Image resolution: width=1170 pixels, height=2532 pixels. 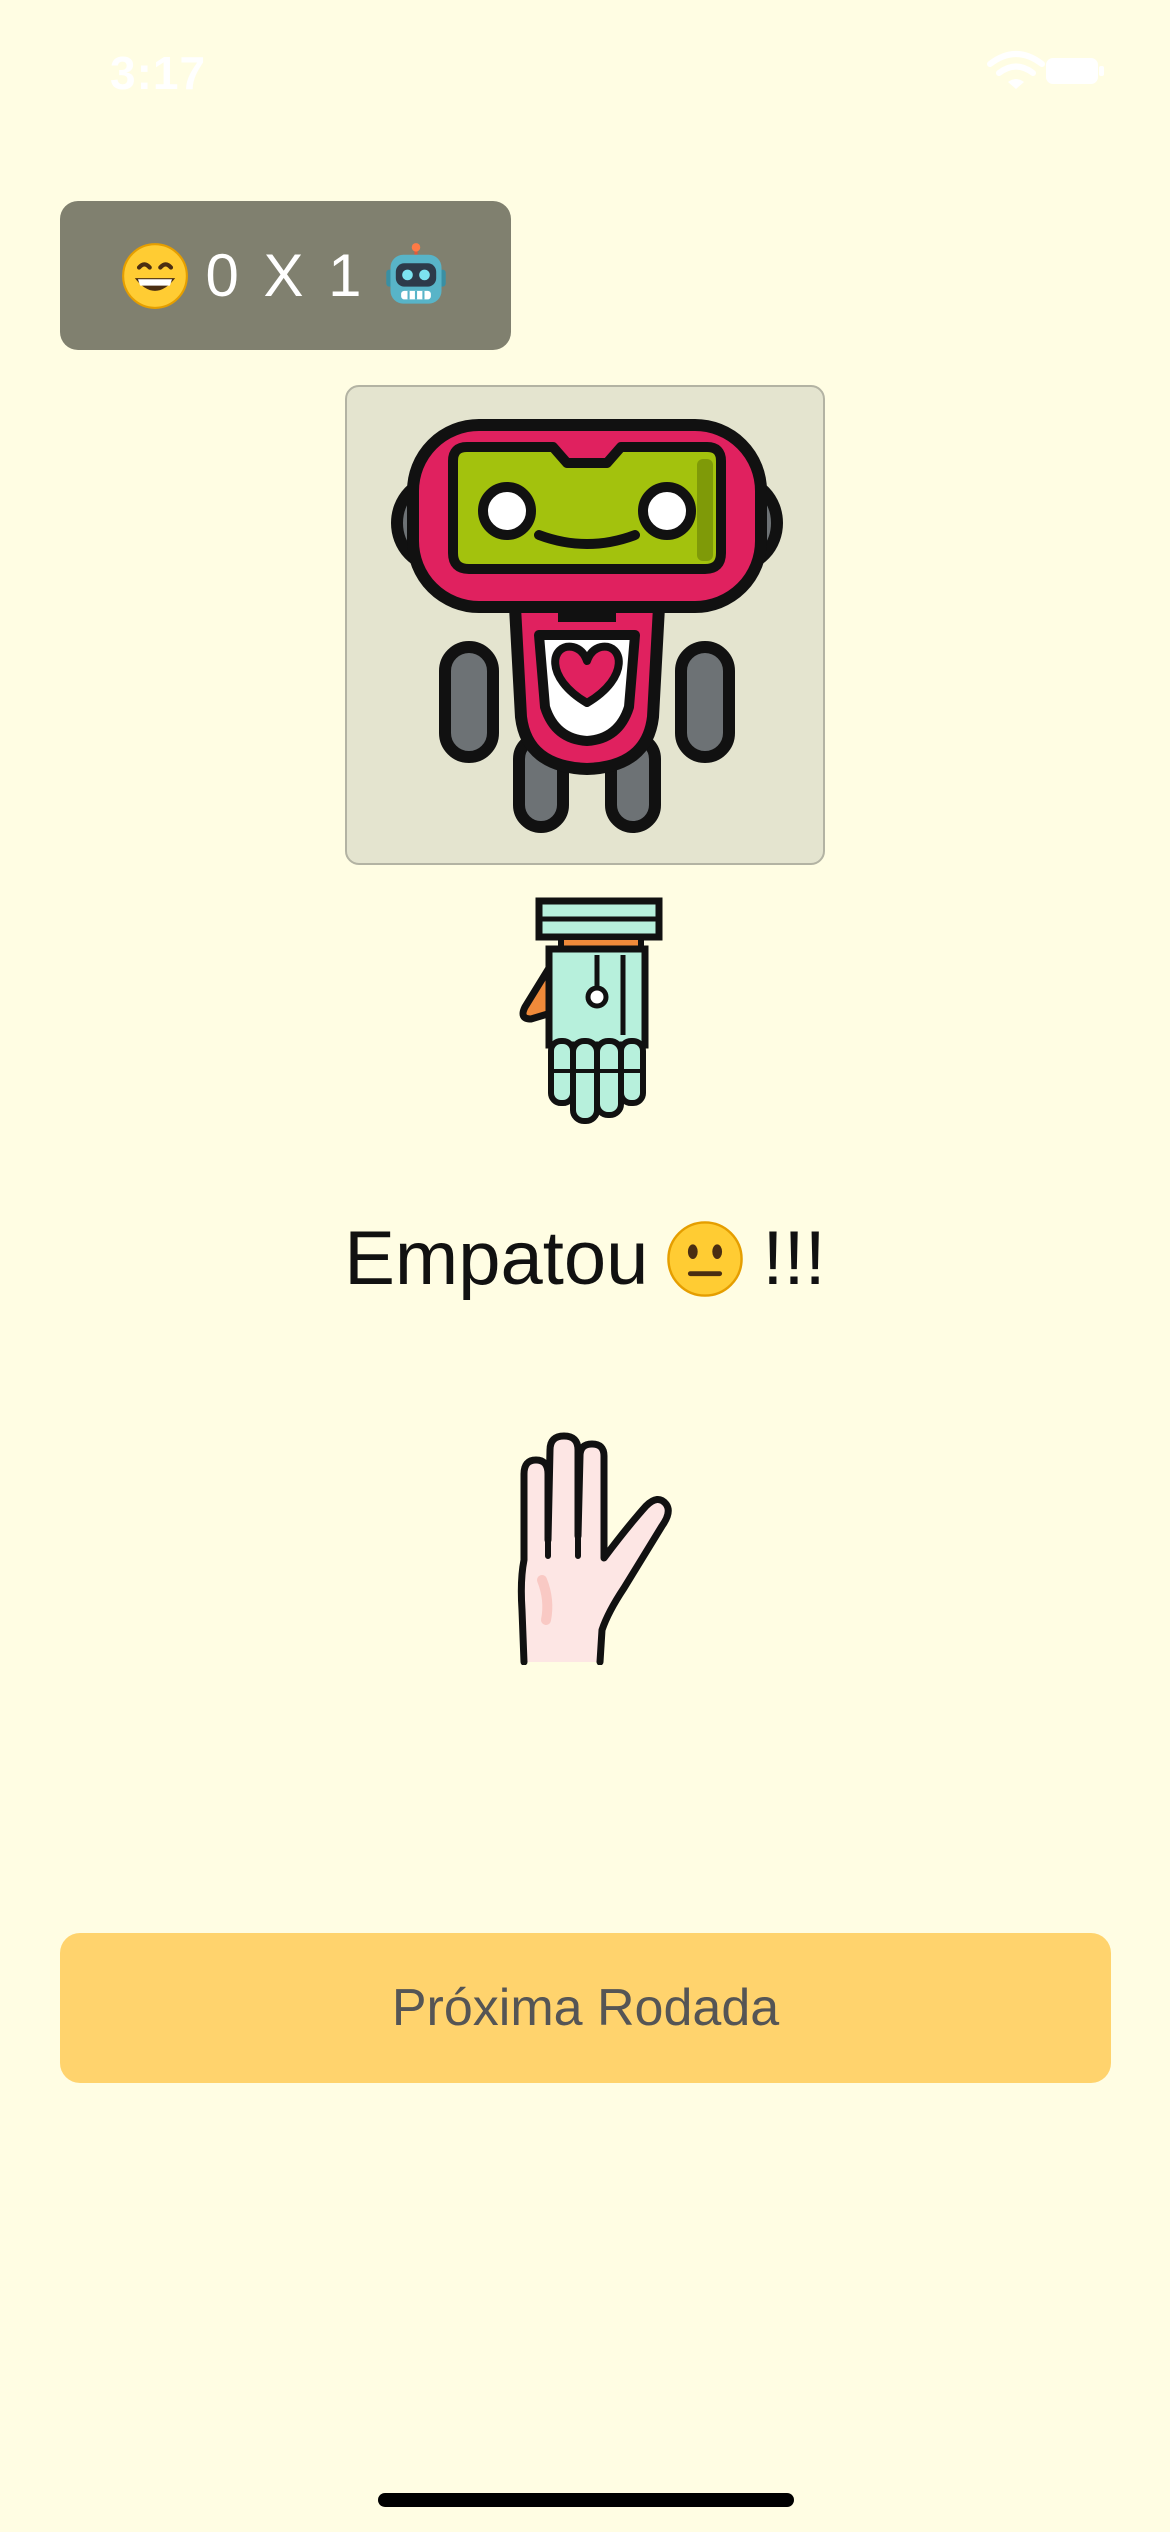 What do you see at coordinates (591, 1010) in the screenshot?
I see `robot-hand-paper-icon` at bounding box center [591, 1010].